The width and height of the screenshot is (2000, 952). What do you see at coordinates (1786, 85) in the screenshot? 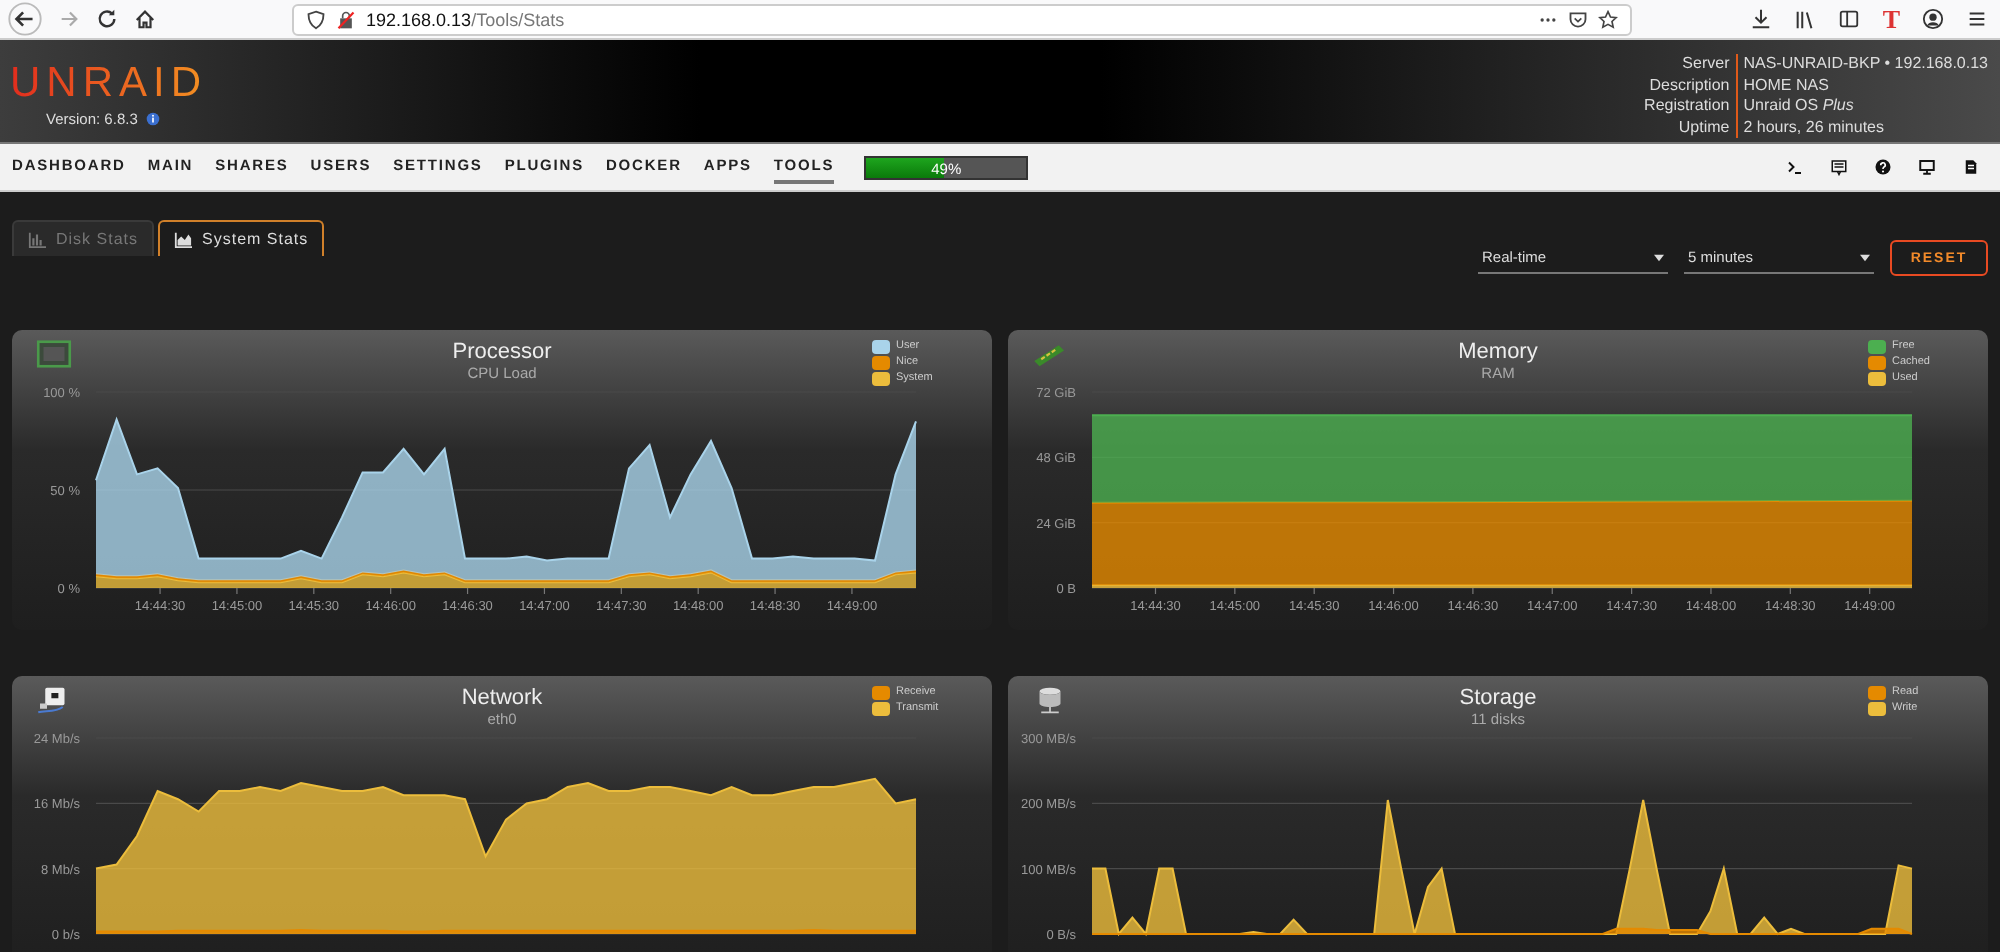
I see `info-value: HOME NAS` at bounding box center [1786, 85].